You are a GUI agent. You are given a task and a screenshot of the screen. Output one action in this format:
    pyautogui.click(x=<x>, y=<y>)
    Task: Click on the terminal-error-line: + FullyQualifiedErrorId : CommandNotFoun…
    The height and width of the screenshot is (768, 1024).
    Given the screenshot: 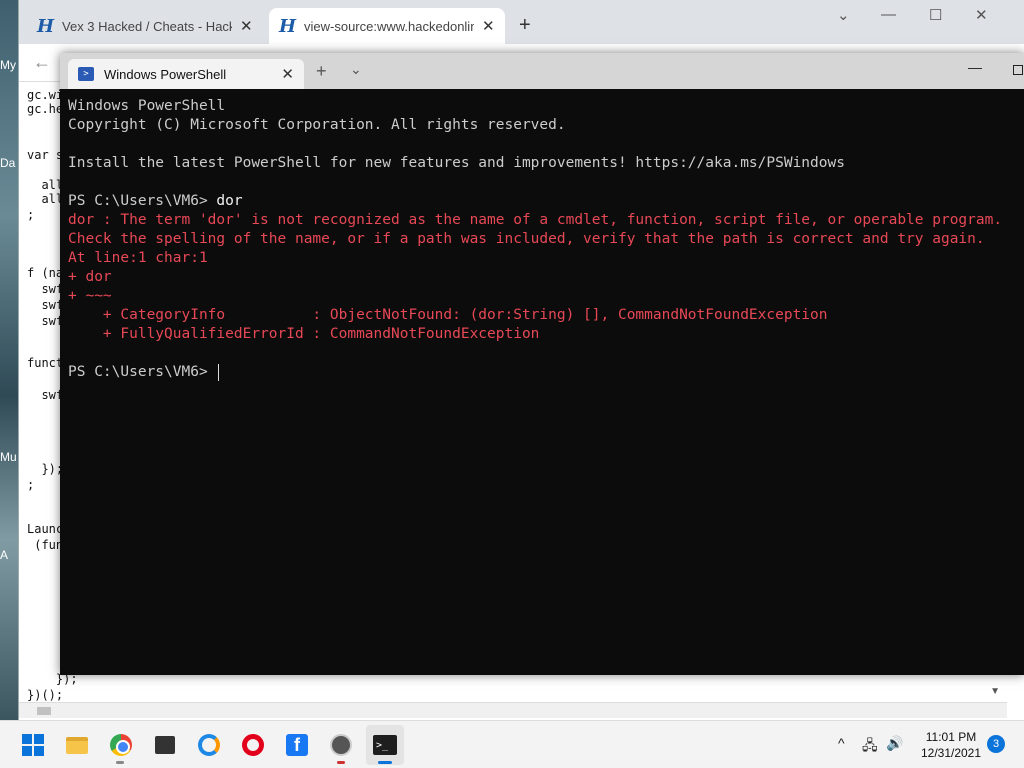 What is the action you would take?
    pyautogui.click(x=304, y=334)
    